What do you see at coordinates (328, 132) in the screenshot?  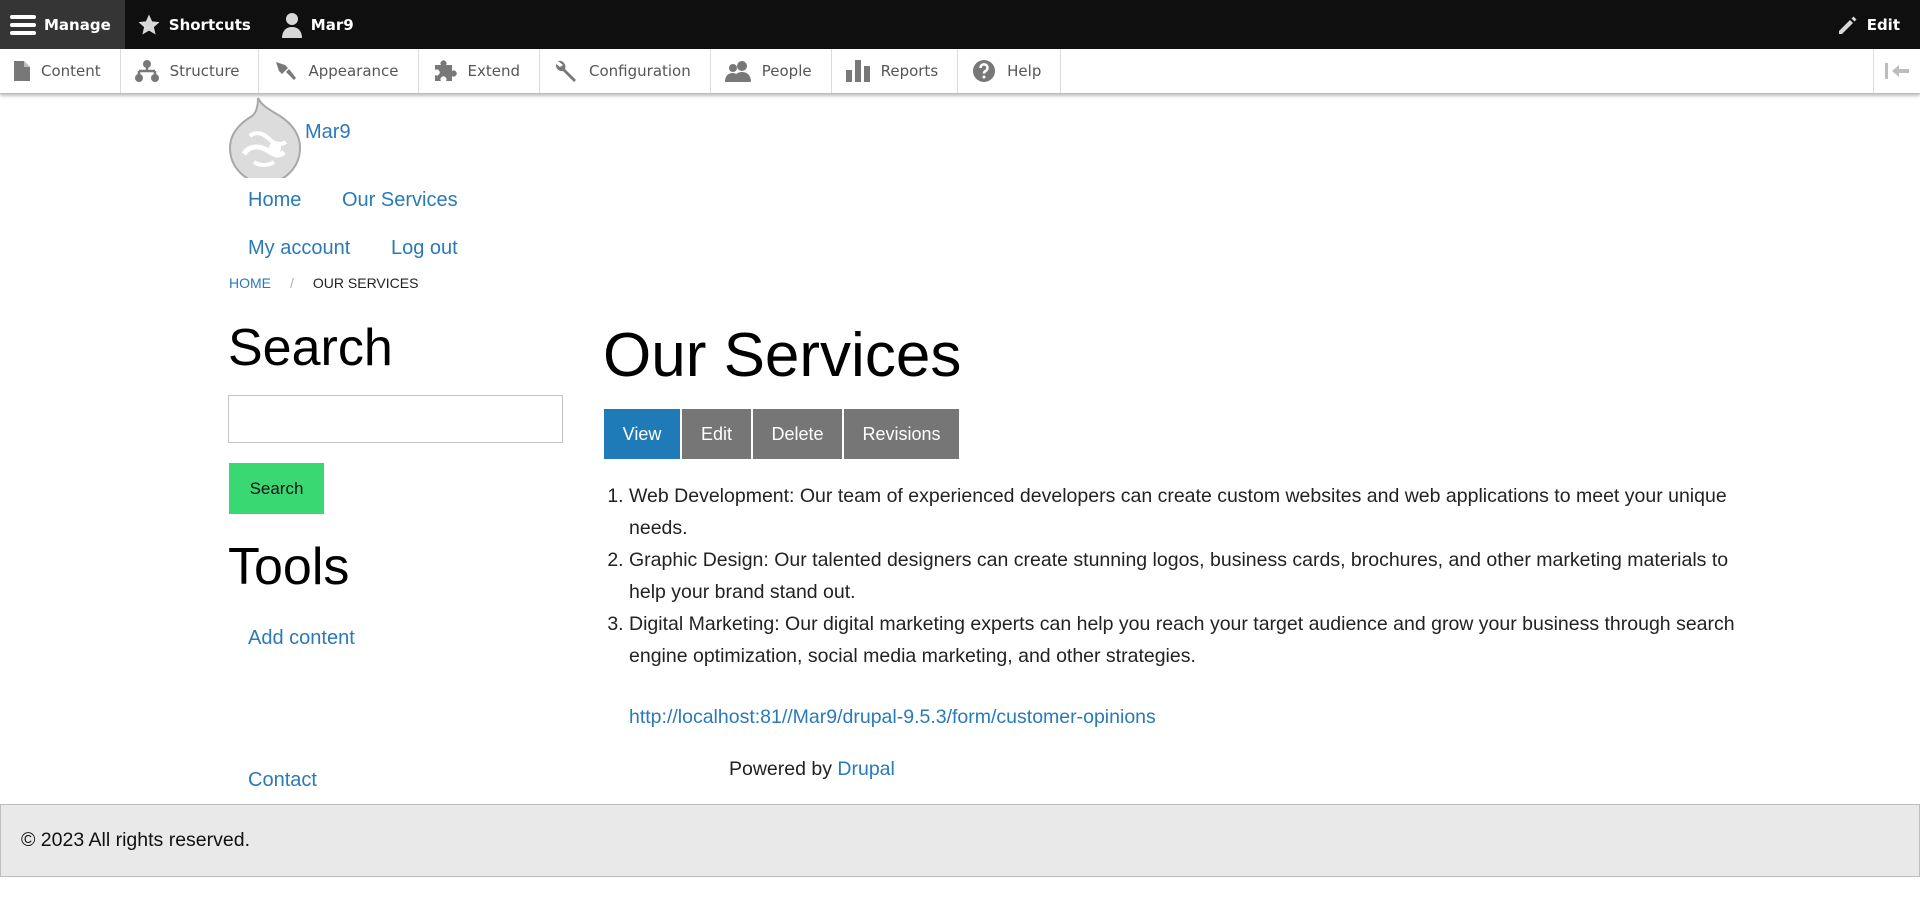 I see `site-name-link: Mar9` at bounding box center [328, 132].